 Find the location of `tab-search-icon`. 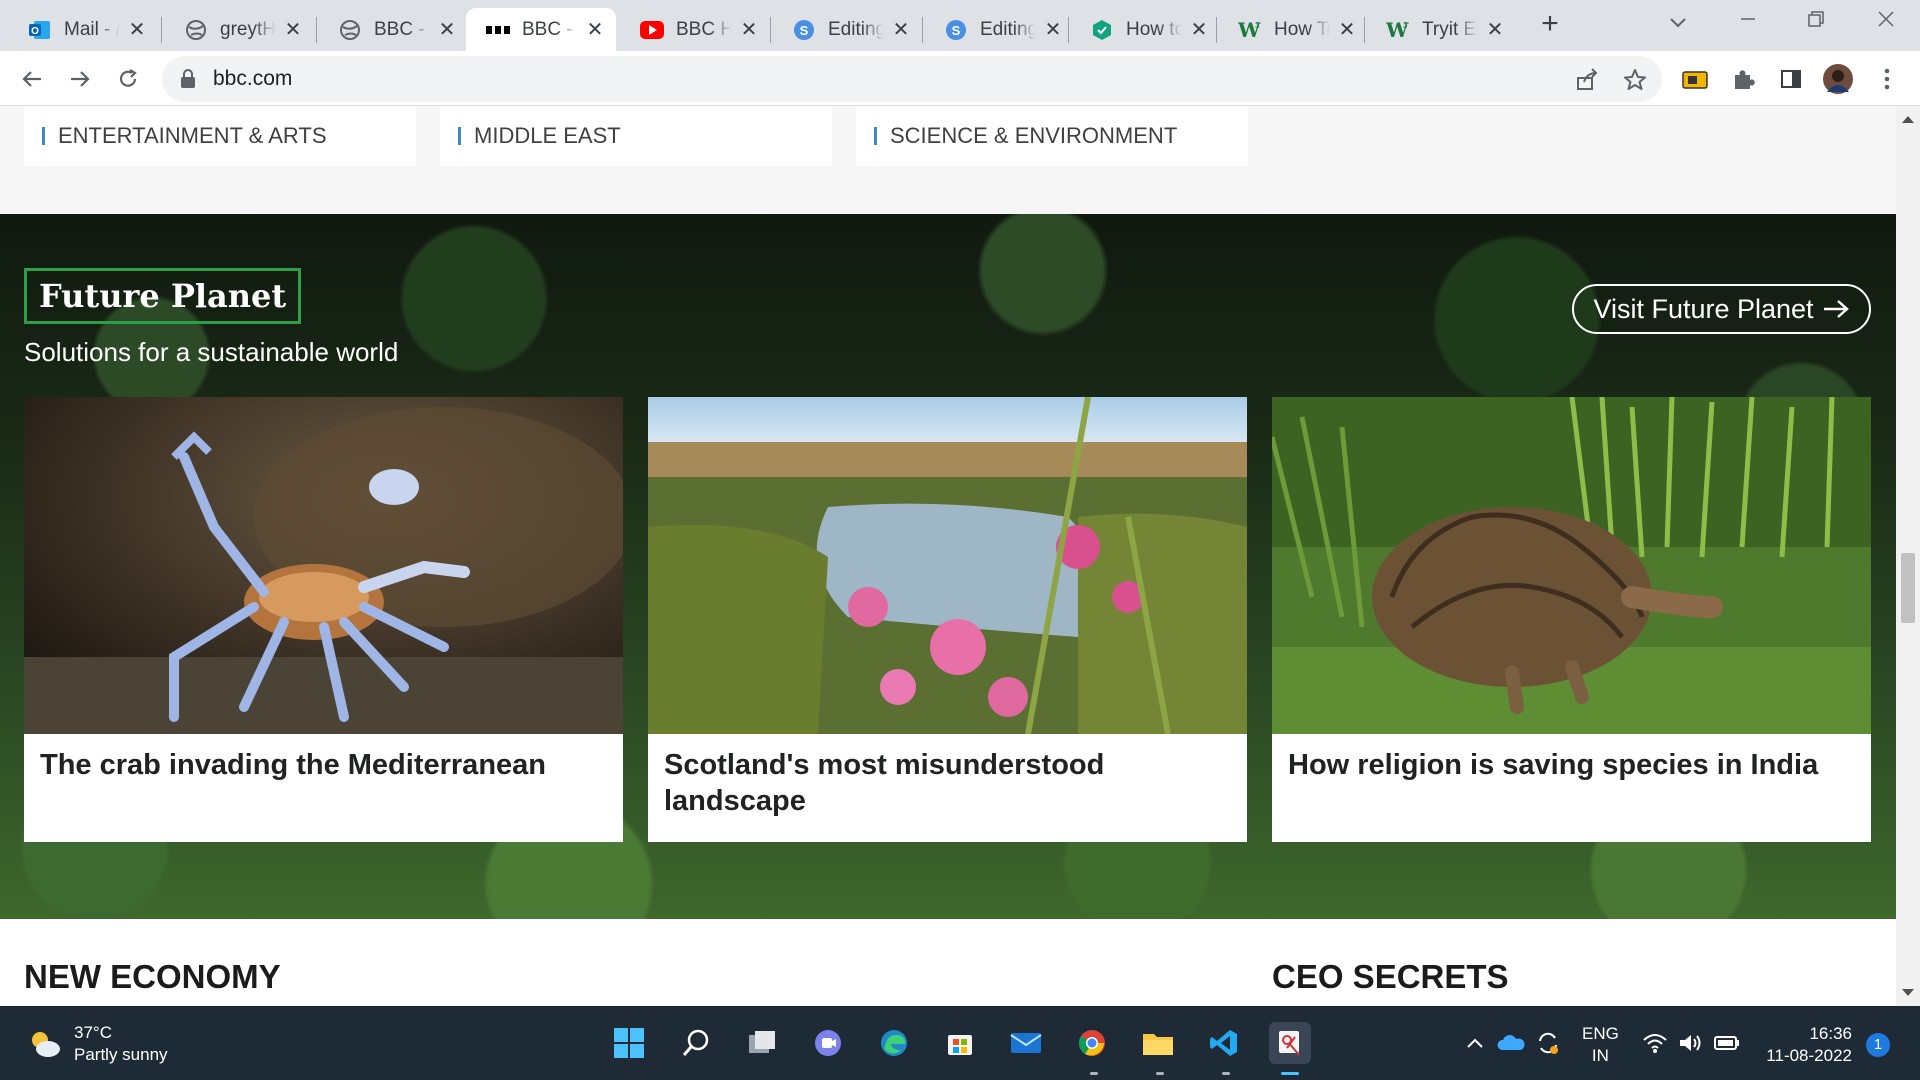

tab-search-icon is located at coordinates (1678, 22).